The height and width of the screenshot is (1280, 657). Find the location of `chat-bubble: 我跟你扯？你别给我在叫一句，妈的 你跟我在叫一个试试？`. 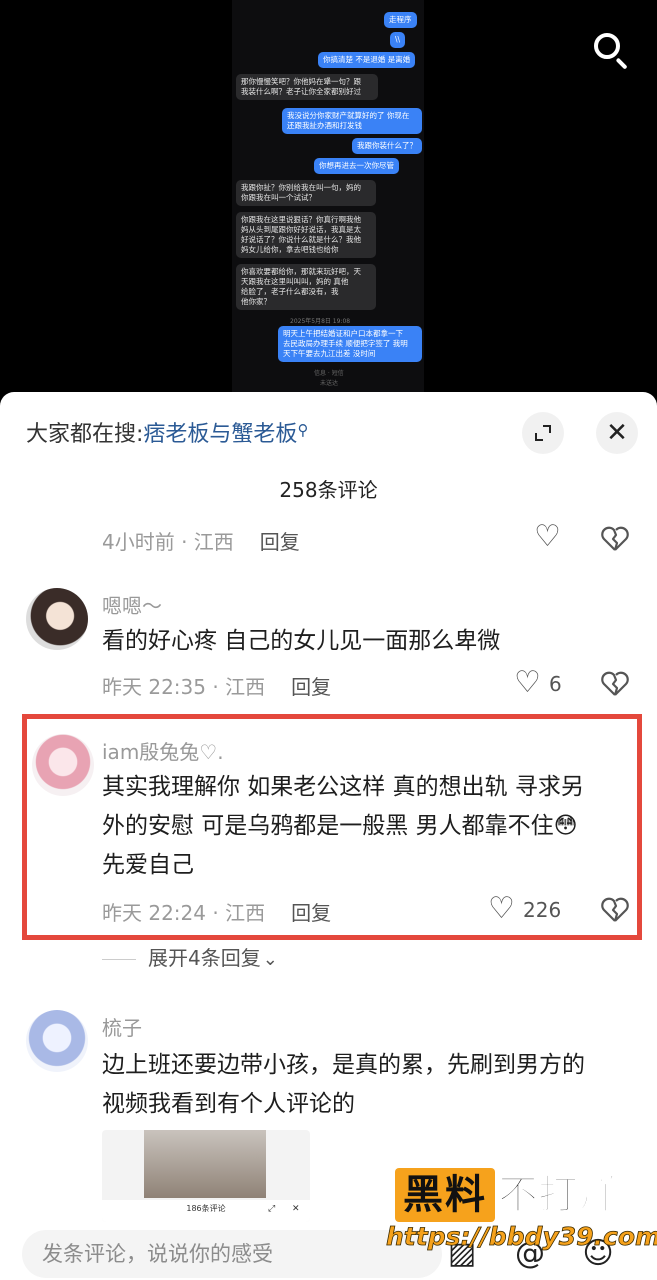

chat-bubble: 我跟你扯？你别给我在叫一句，妈的 你跟我在叫一个试试？ is located at coordinates (306, 193).